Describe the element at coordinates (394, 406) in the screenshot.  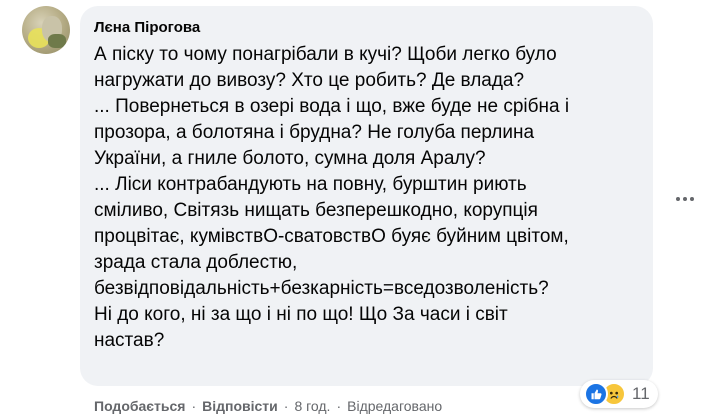
I see `edited-label: Відредаговано` at that location.